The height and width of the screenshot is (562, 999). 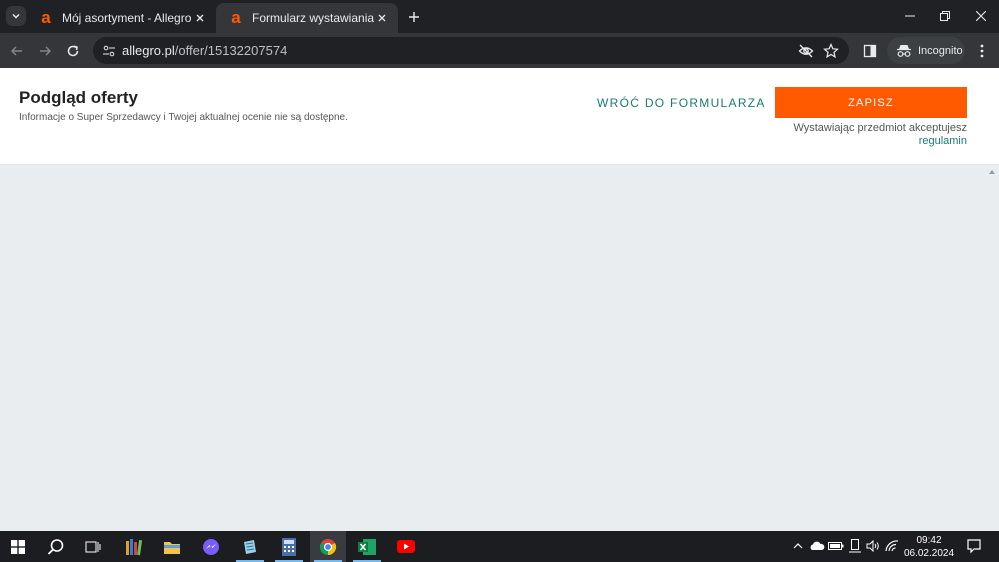 What do you see at coordinates (871, 102) in the screenshot?
I see `save-button: ZAPISZ` at bounding box center [871, 102].